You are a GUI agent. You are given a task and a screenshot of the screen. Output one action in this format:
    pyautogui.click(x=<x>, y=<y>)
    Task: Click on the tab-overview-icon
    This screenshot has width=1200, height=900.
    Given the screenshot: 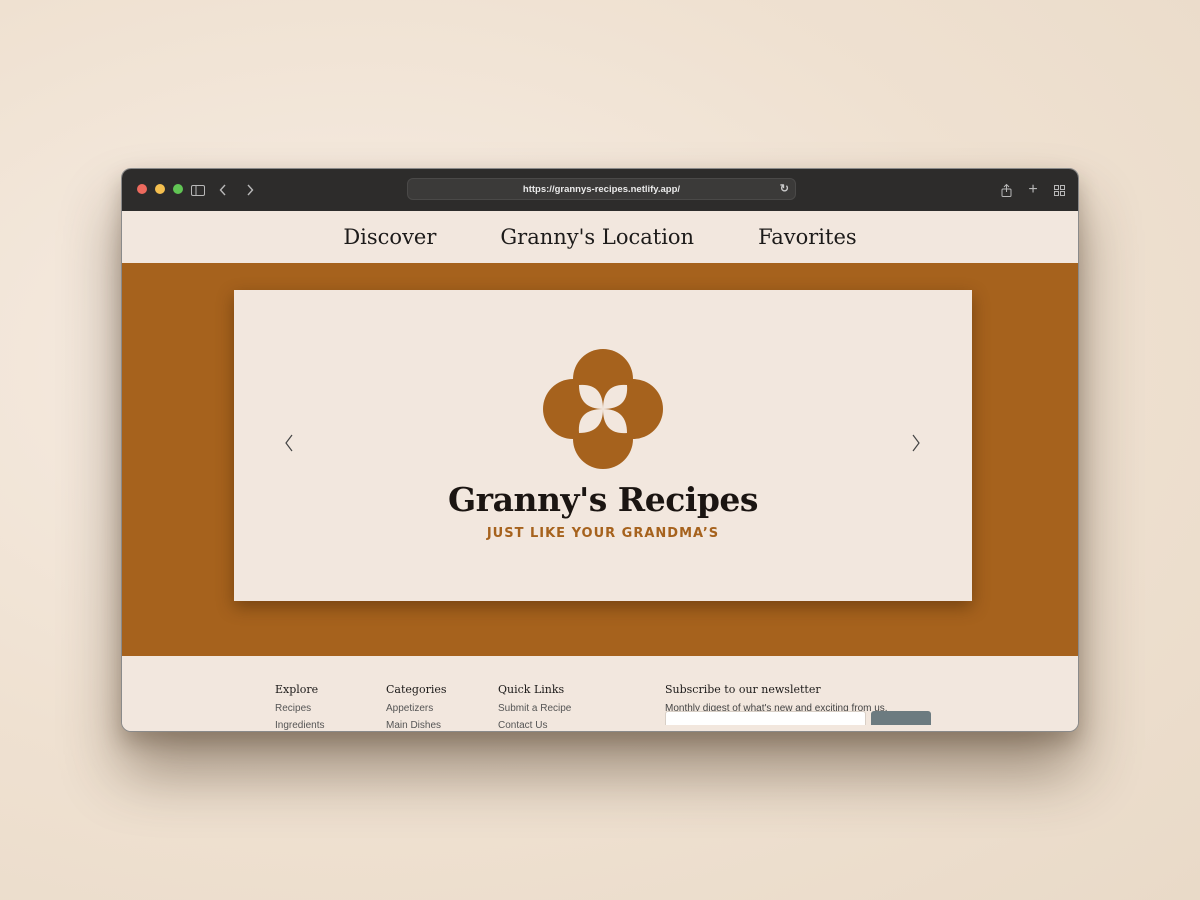 What is the action you would take?
    pyautogui.click(x=1059, y=190)
    